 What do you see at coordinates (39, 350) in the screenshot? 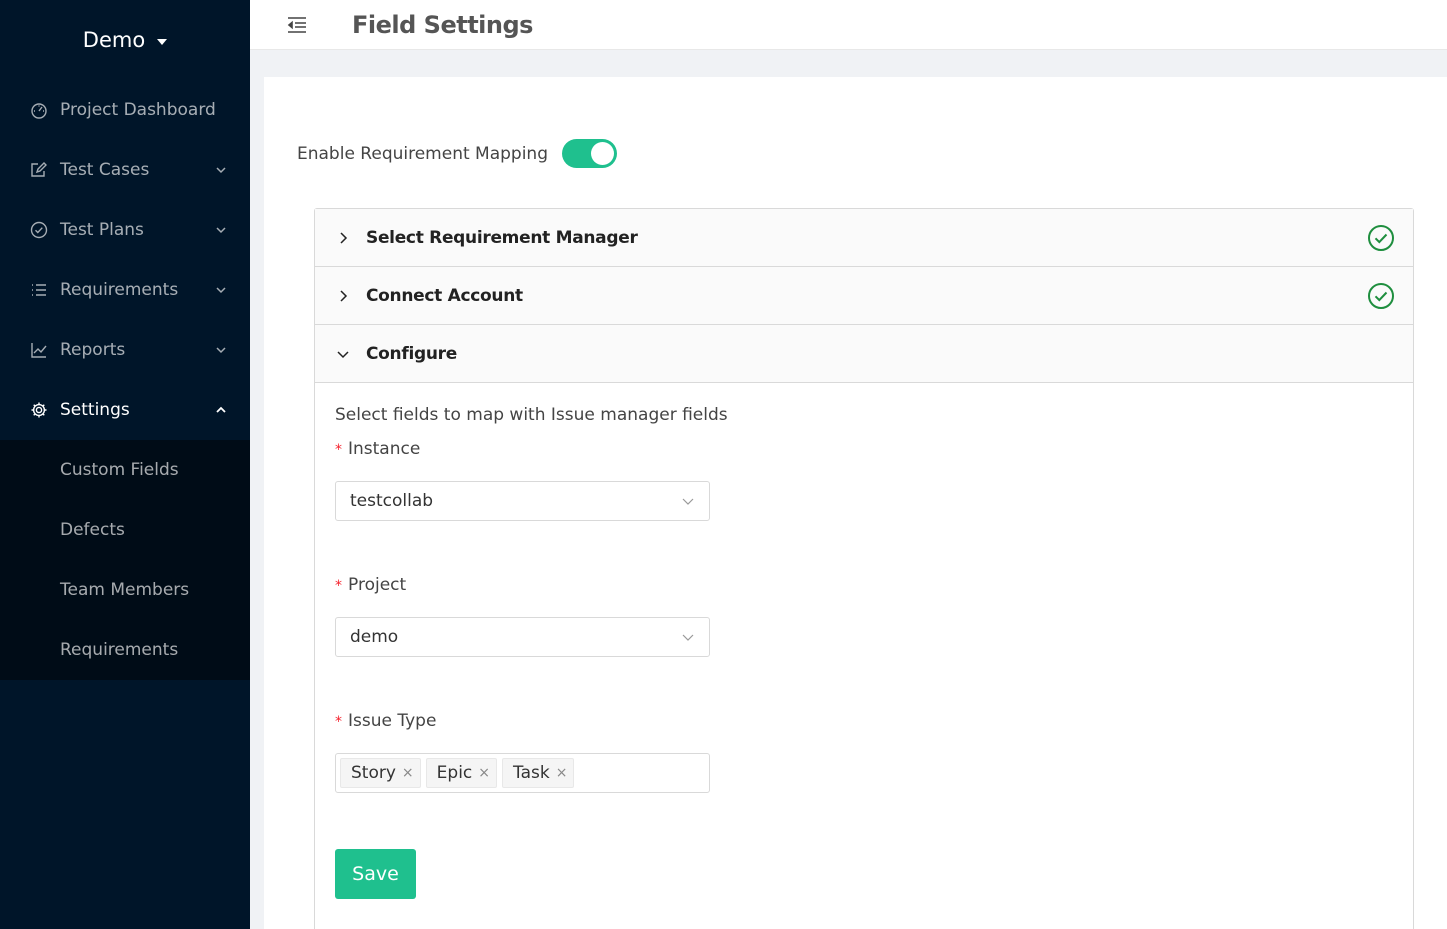
I see `line-chart-icon` at bounding box center [39, 350].